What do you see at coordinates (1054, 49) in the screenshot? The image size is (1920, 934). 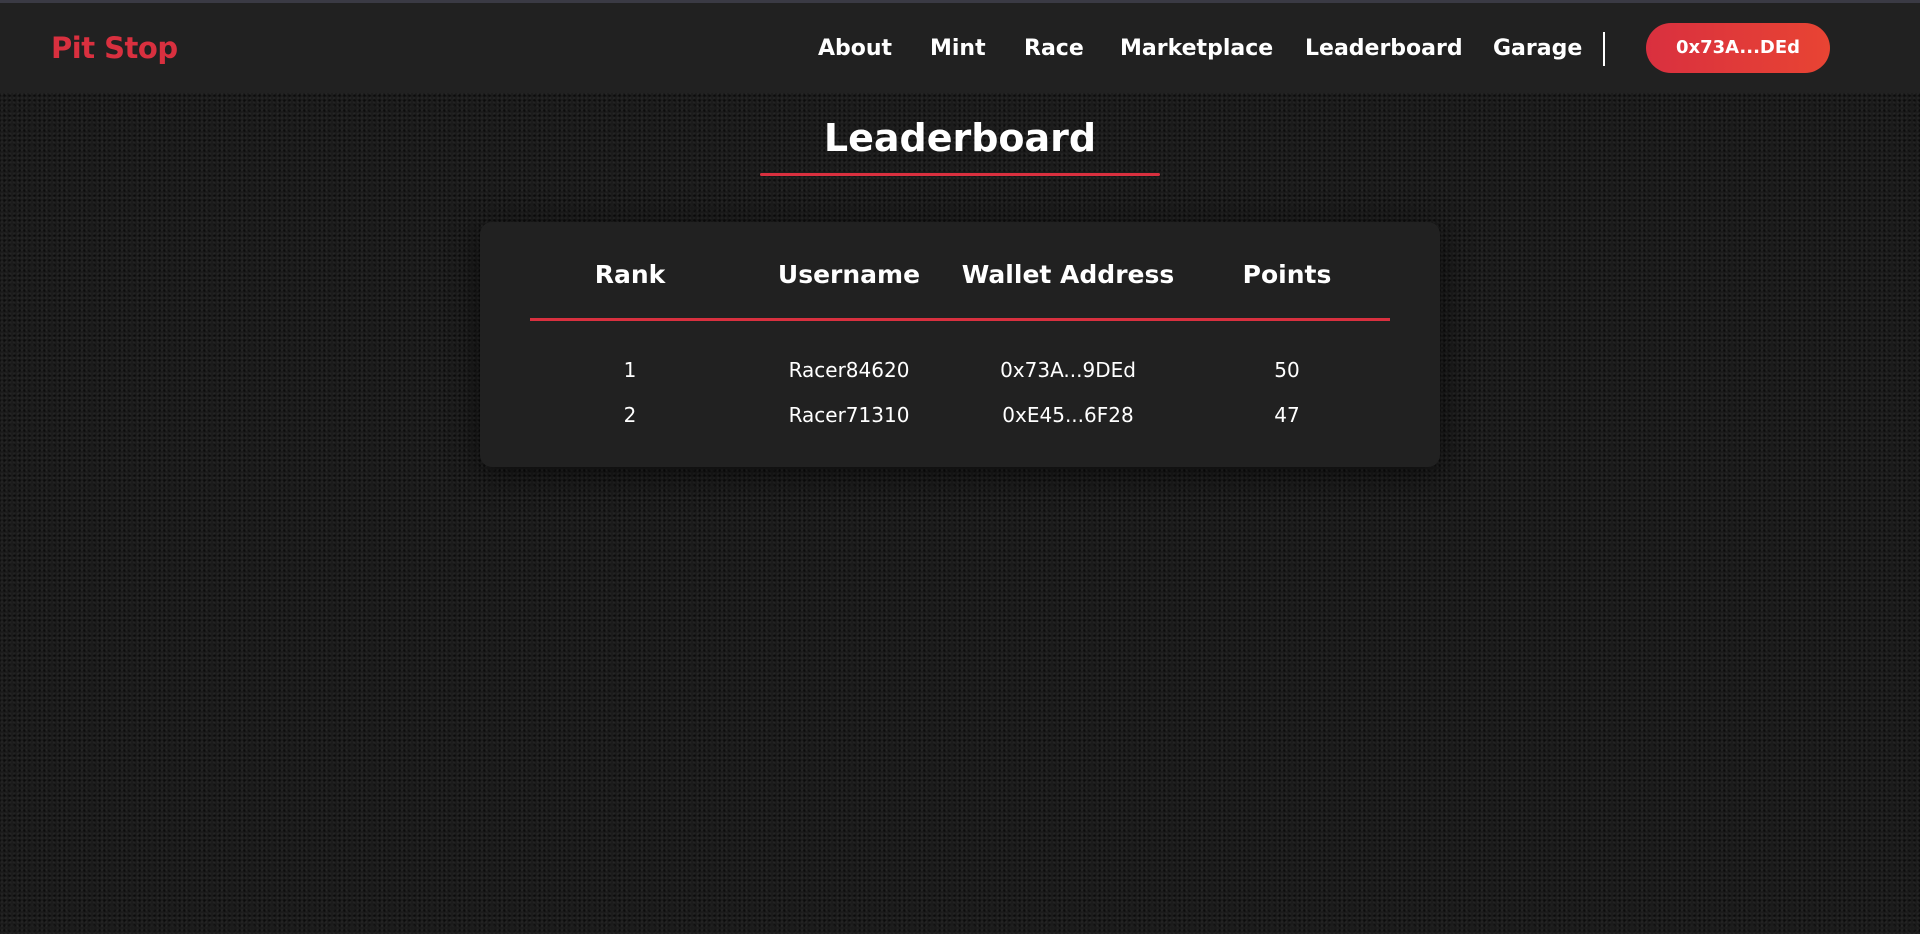 I see `nav-link-race: Race` at bounding box center [1054, 49].